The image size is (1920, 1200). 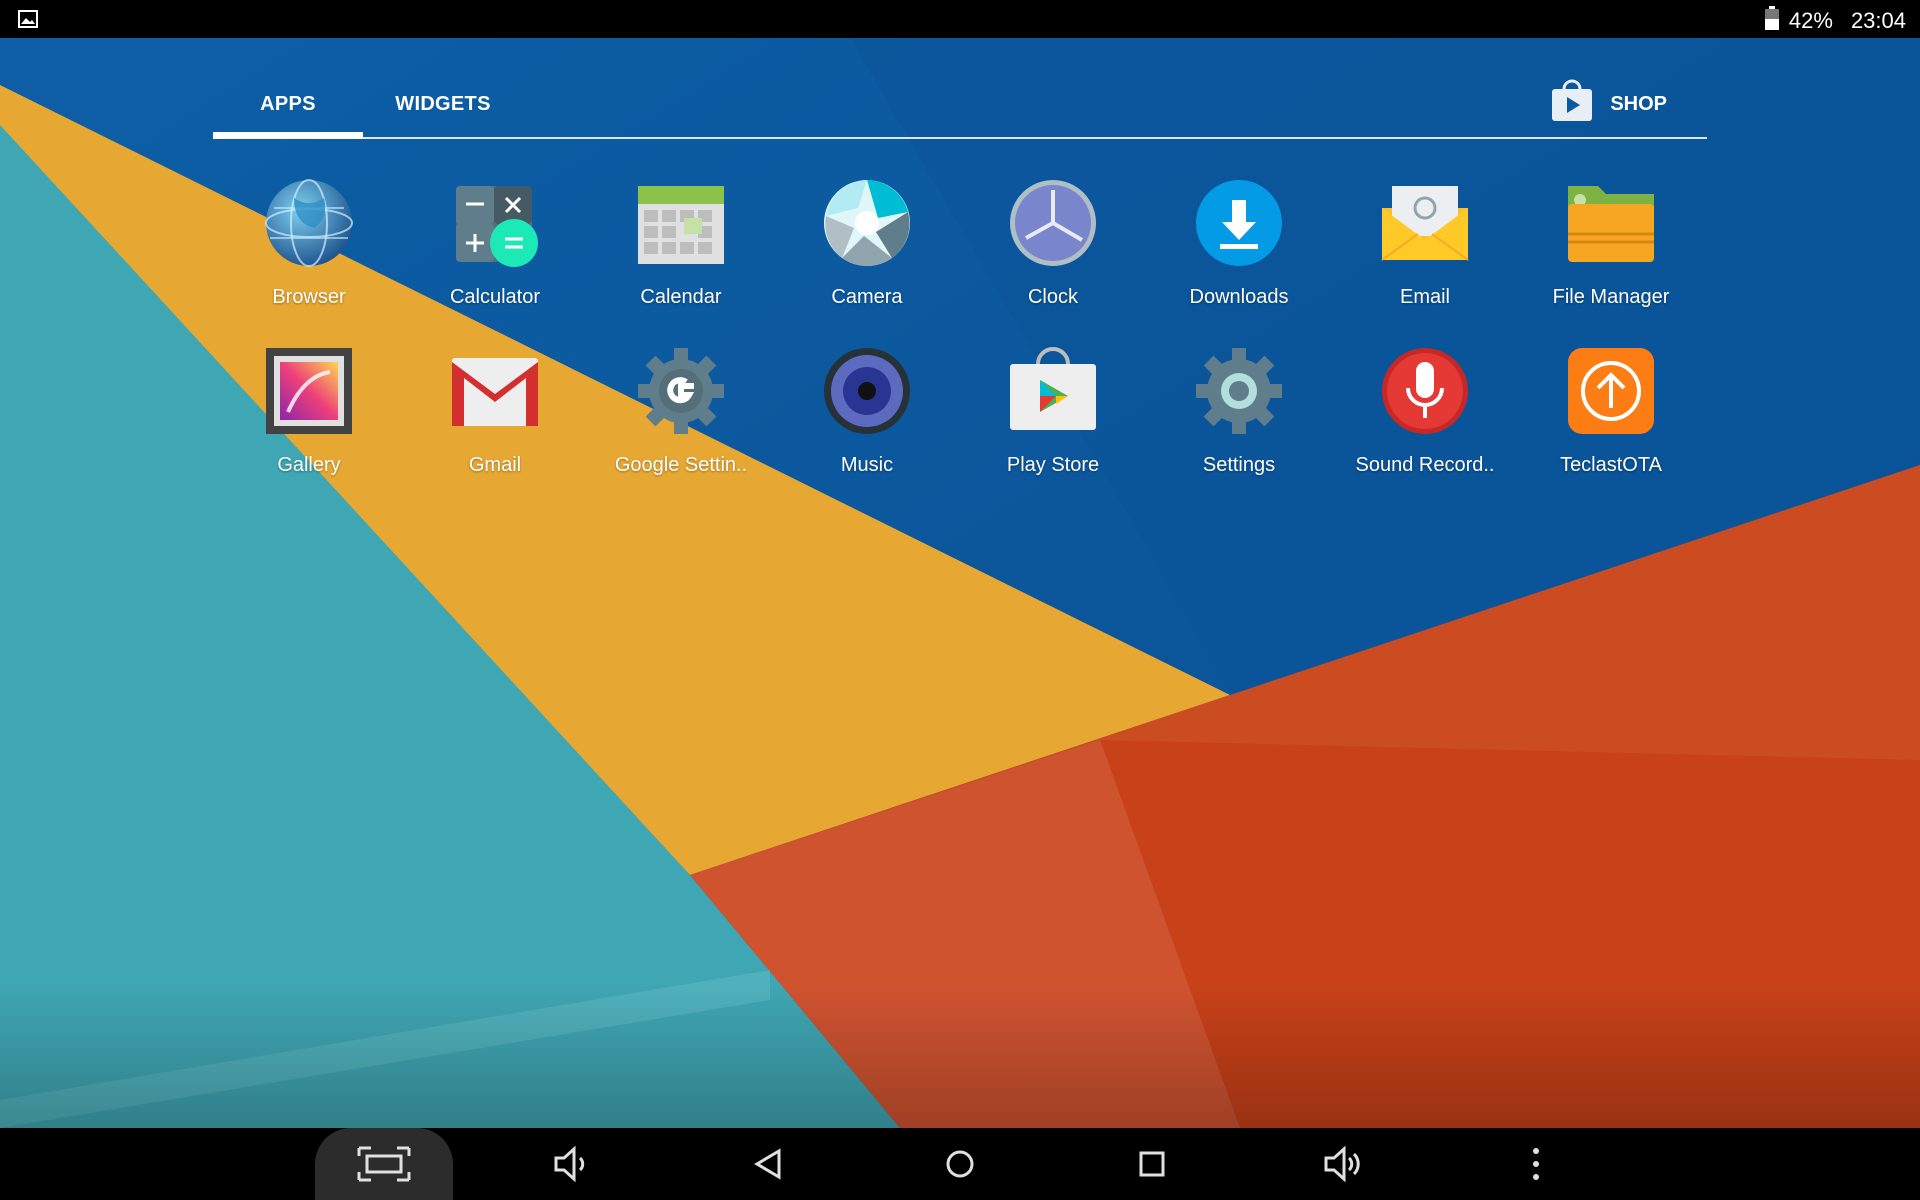 I want to click on calculator-icon, so click(x=495, y=223).